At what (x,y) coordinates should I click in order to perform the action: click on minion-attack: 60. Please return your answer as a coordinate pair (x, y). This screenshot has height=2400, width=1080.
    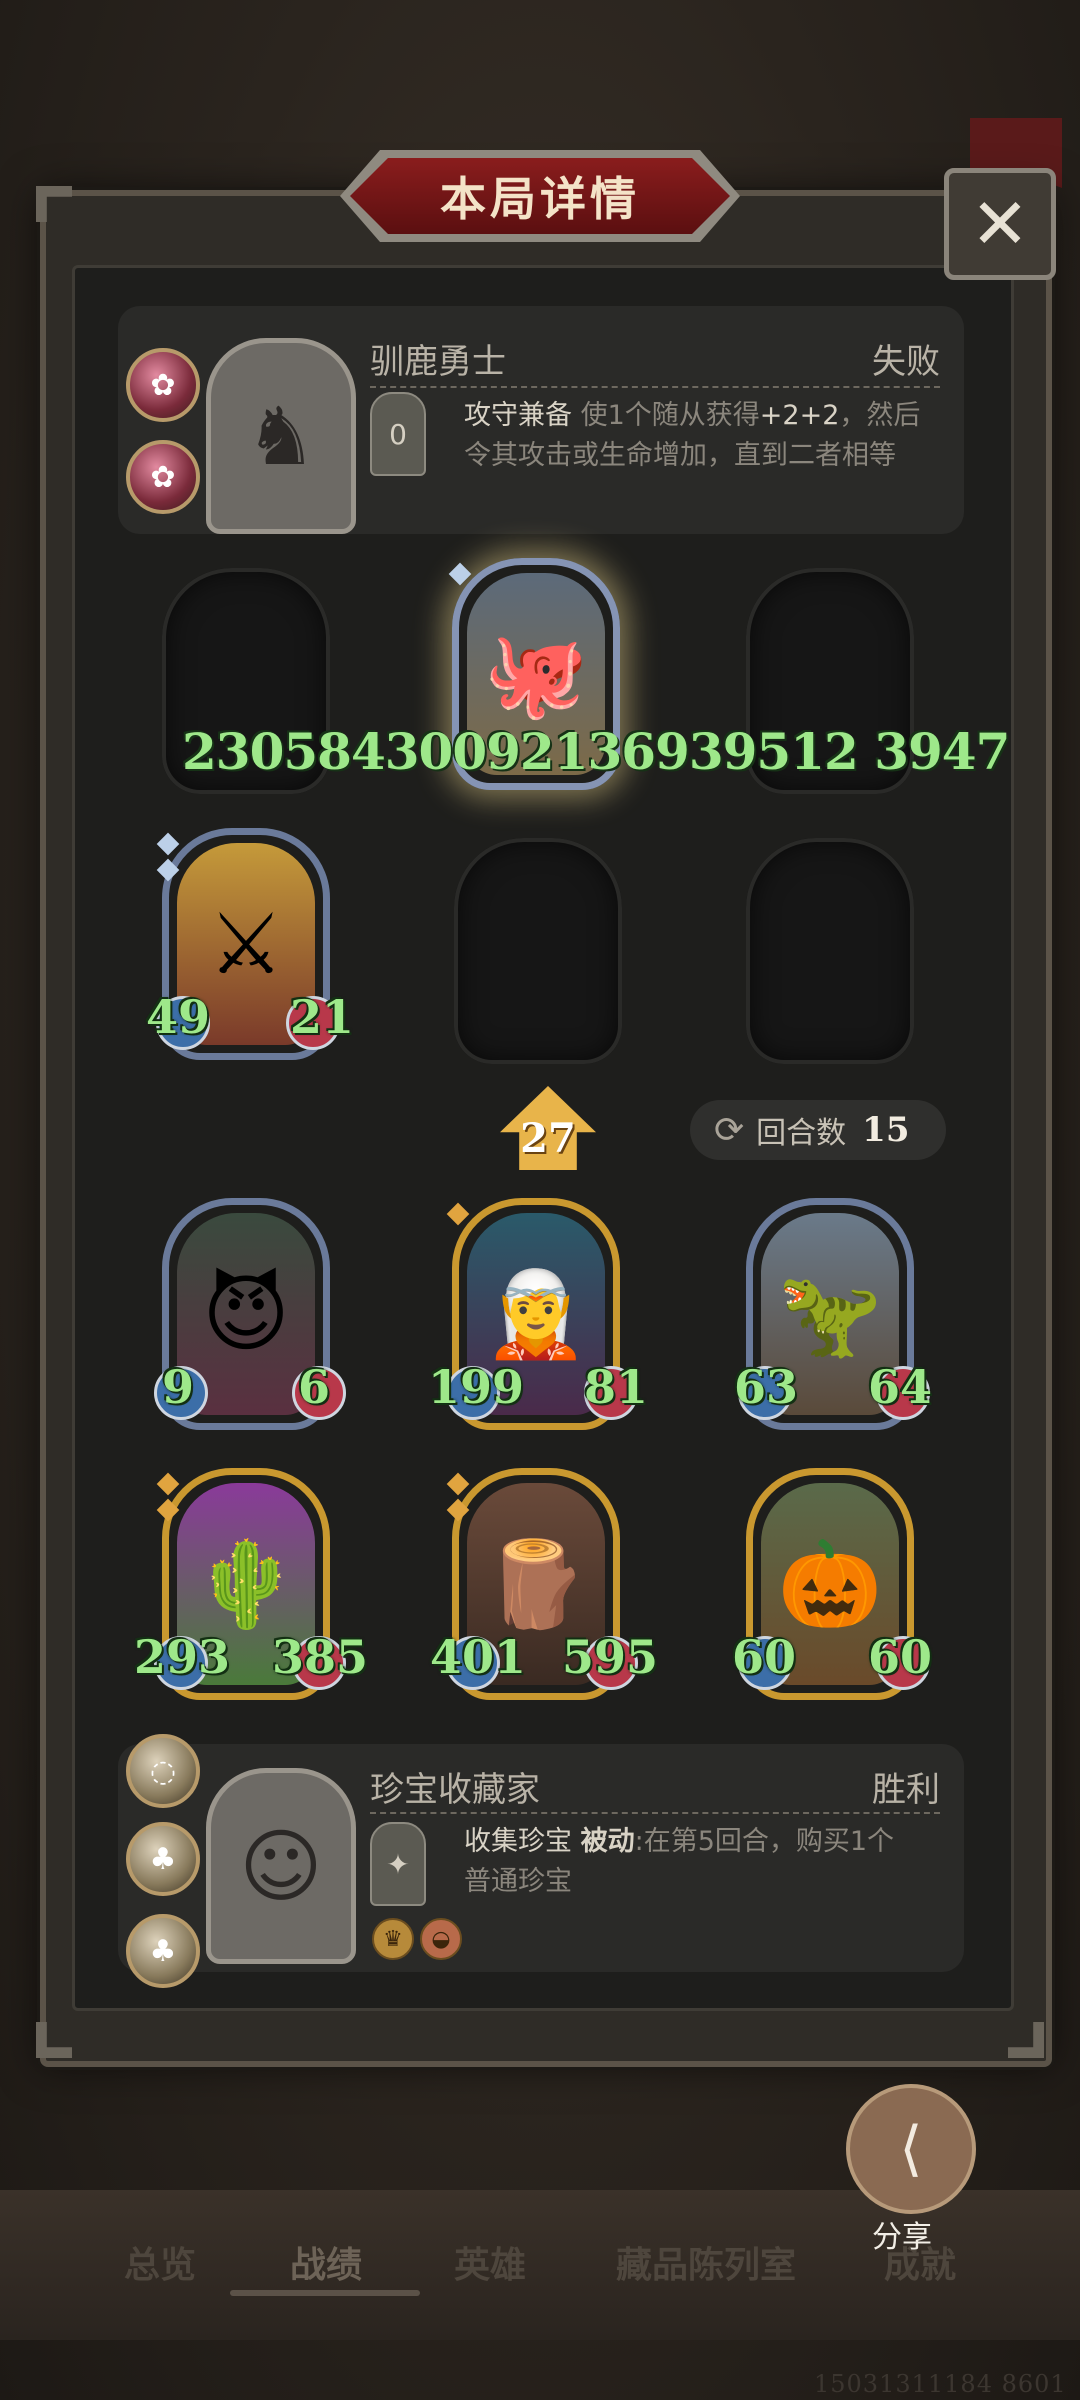
    Looking at the image, I should click on (764, 1657).